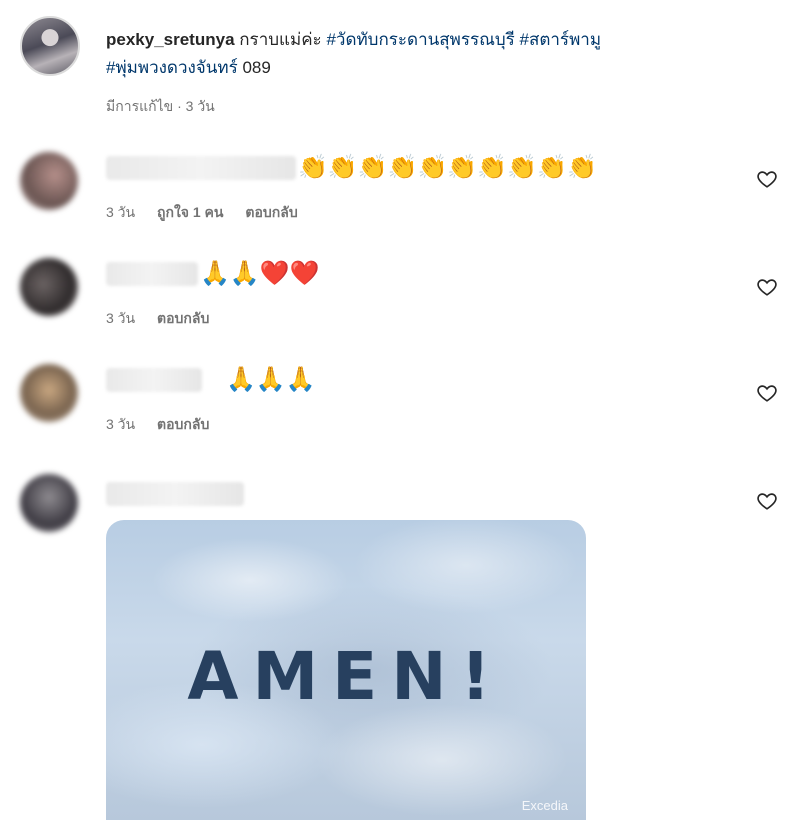 The width and height of the screenshot is (800, 820). What do you see at coordinates (271, 379) in the screenshot?
I see `comment-text: 🙏🙏🙏` at bounding box center [271, 379].